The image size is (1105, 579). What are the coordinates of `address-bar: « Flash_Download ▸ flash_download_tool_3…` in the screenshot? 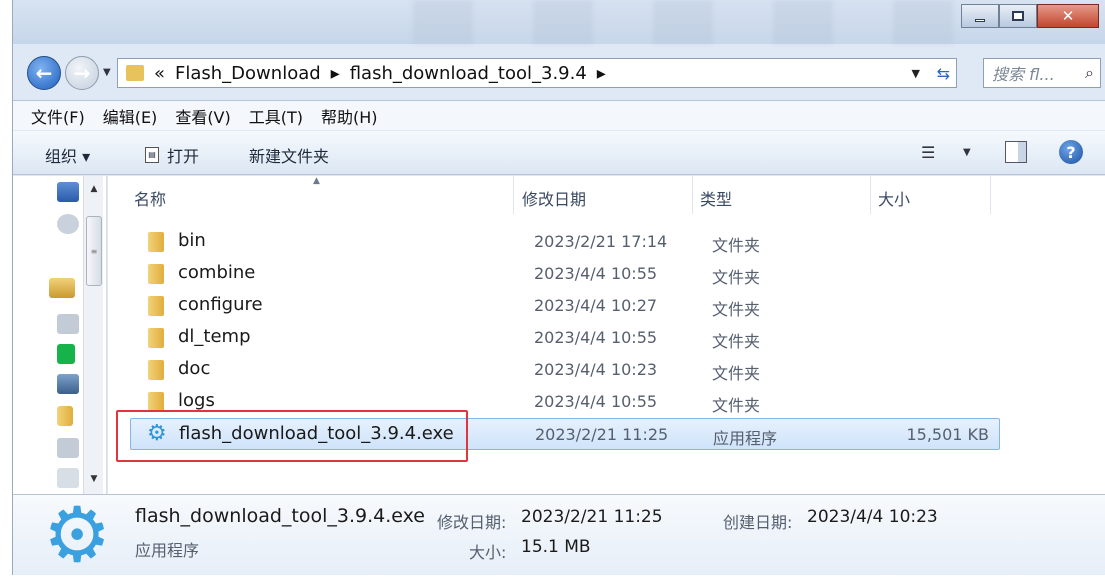 It's located at (537, 73).